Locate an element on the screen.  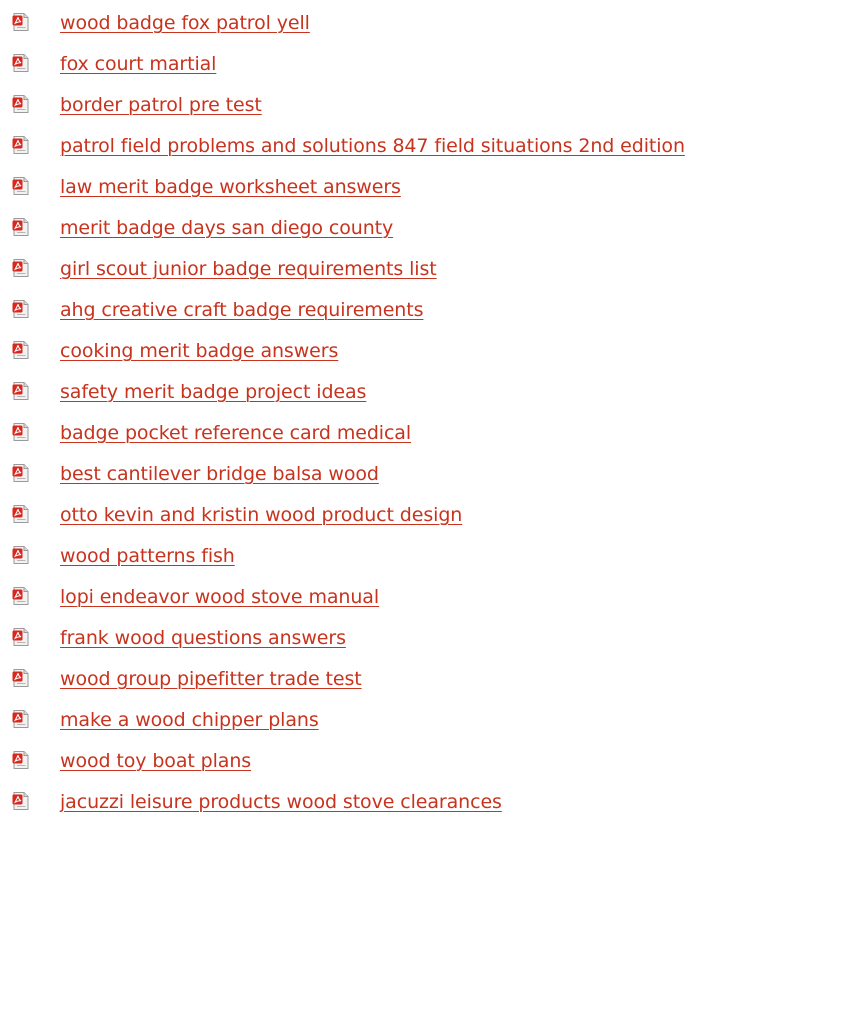
list-item: wood toy boat plans is located at coordinates (348, 760).